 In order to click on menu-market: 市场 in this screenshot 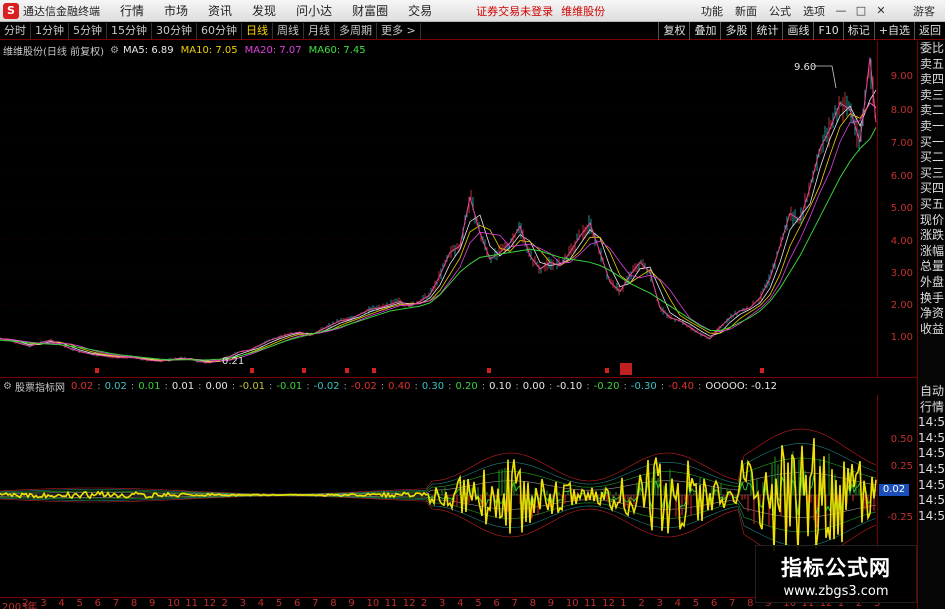, I will do `click(176, 10)`.